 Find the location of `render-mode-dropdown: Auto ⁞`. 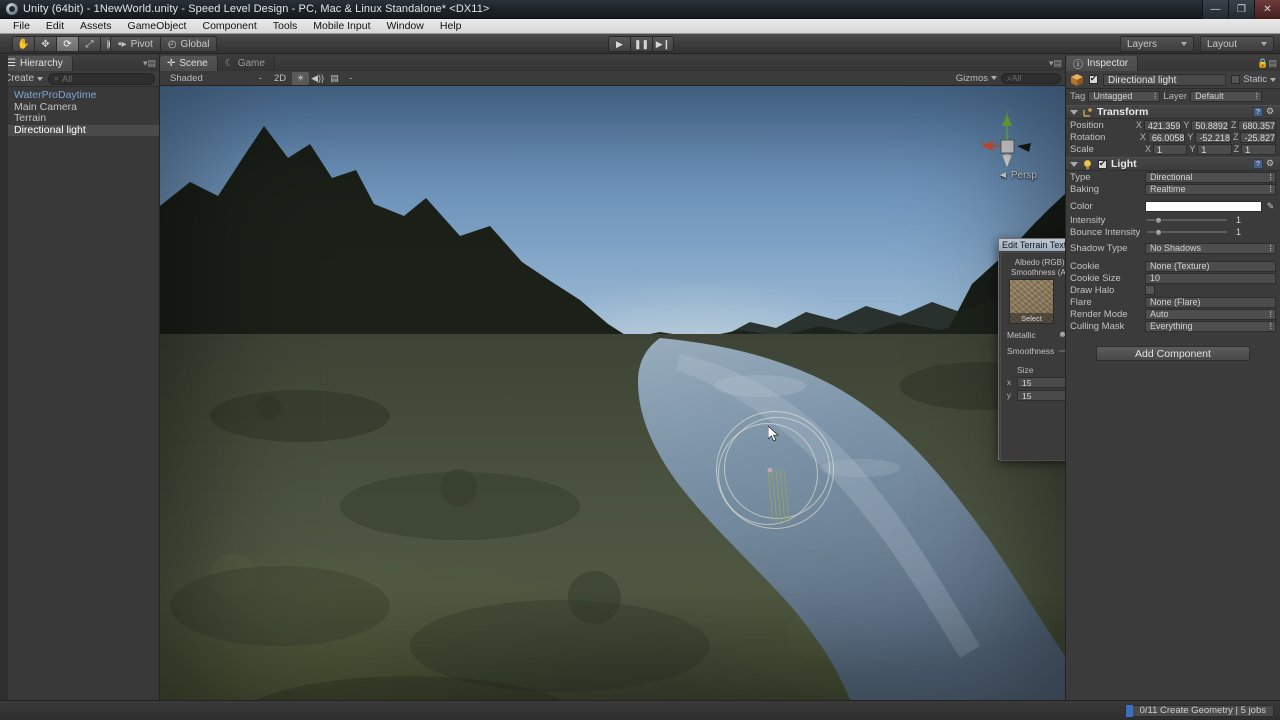

render-mode-dropdown: Auto ⁞ is located at coordinates (1210, 314).